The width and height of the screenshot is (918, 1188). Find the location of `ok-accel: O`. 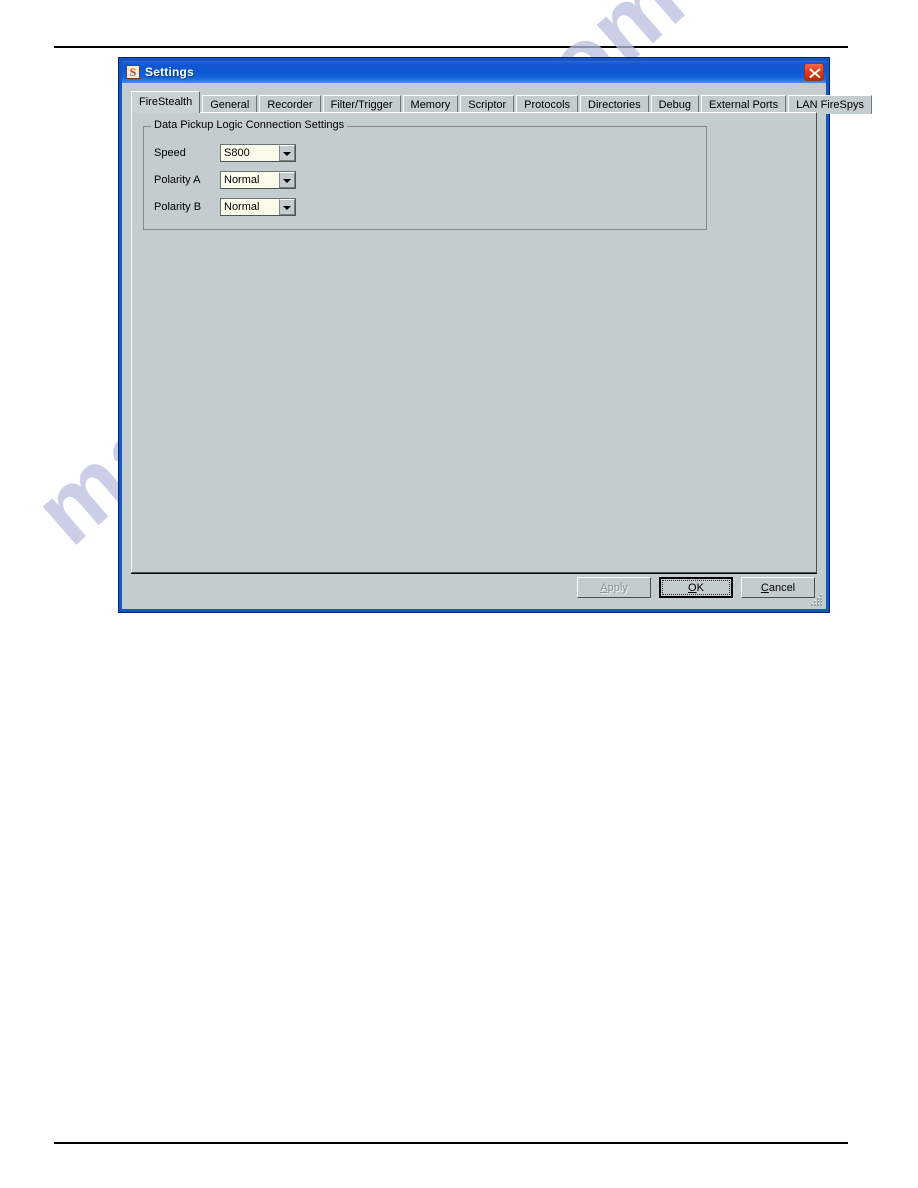

ok-accel: O is located at coordinates (692, 587).